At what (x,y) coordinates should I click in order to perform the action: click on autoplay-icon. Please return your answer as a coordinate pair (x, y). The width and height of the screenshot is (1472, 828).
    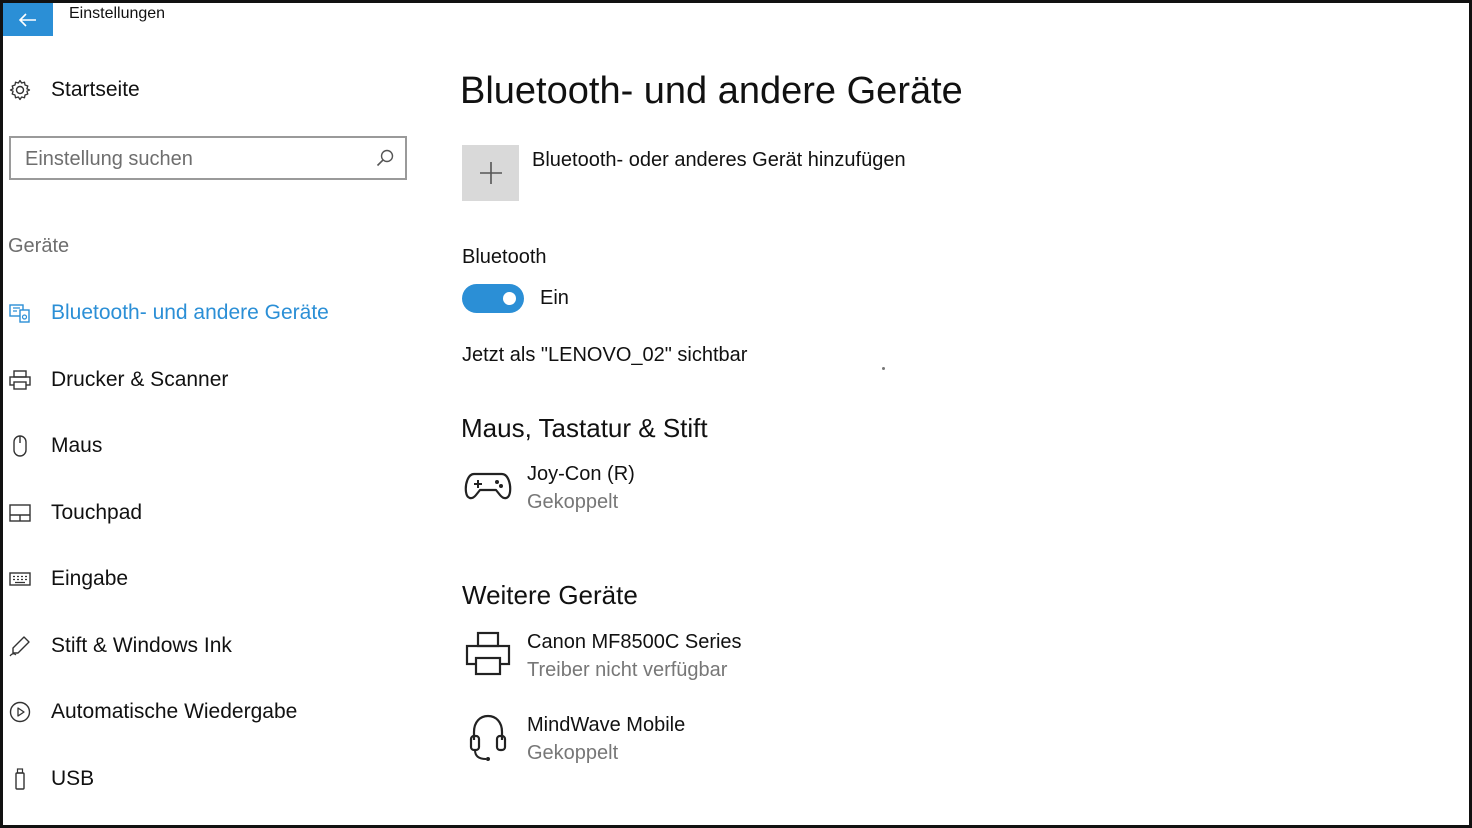
    Looking at the image, I should click on (20, 712).